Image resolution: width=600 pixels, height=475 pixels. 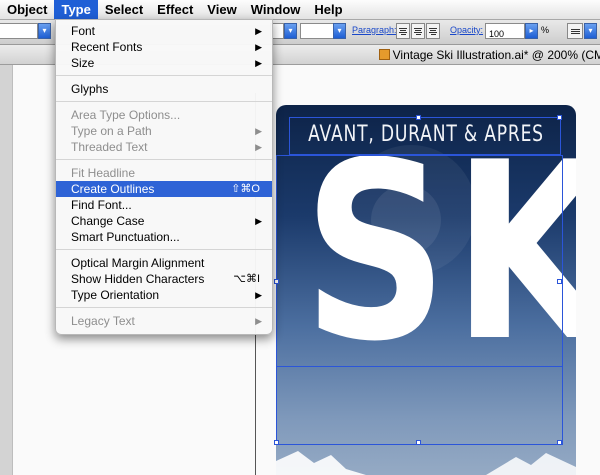 I want to click on menu-item-label: Recent Fonts, so click(x=107, y=47).